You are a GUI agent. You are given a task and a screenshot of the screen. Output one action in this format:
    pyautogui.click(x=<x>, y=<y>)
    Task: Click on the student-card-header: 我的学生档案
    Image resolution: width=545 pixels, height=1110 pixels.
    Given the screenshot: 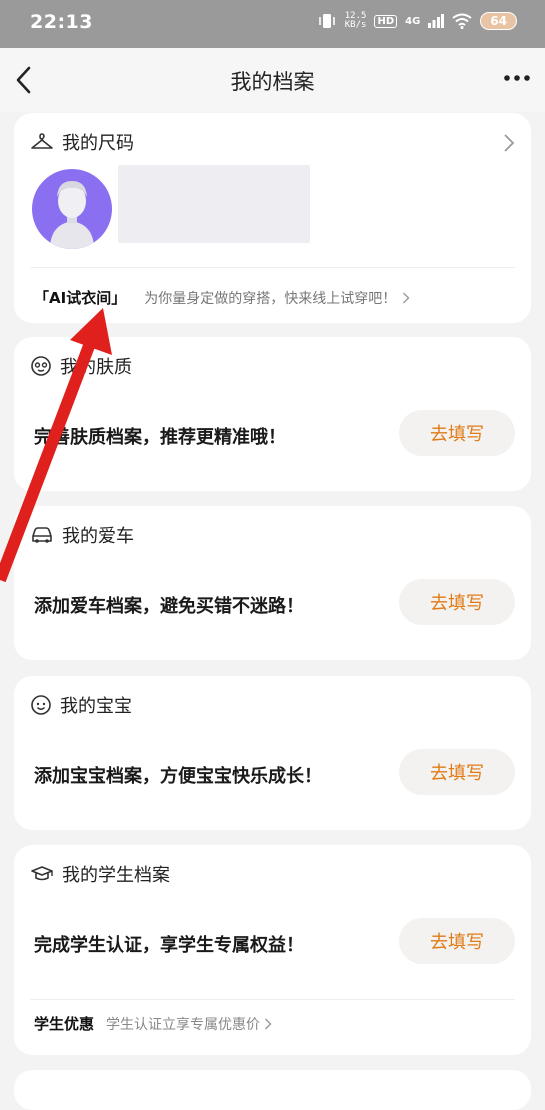 What is the action you would take?
    pyautogui.click(x=100, y=874)
    